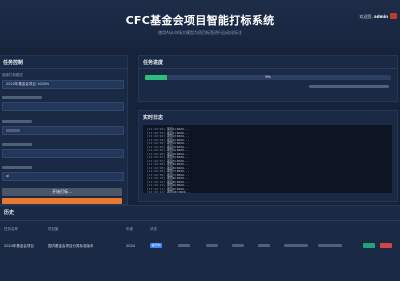 The image size is (400, 281). Describe the element at coordinates (393, 16) in the screenshot. I see `logout-button` at that location.